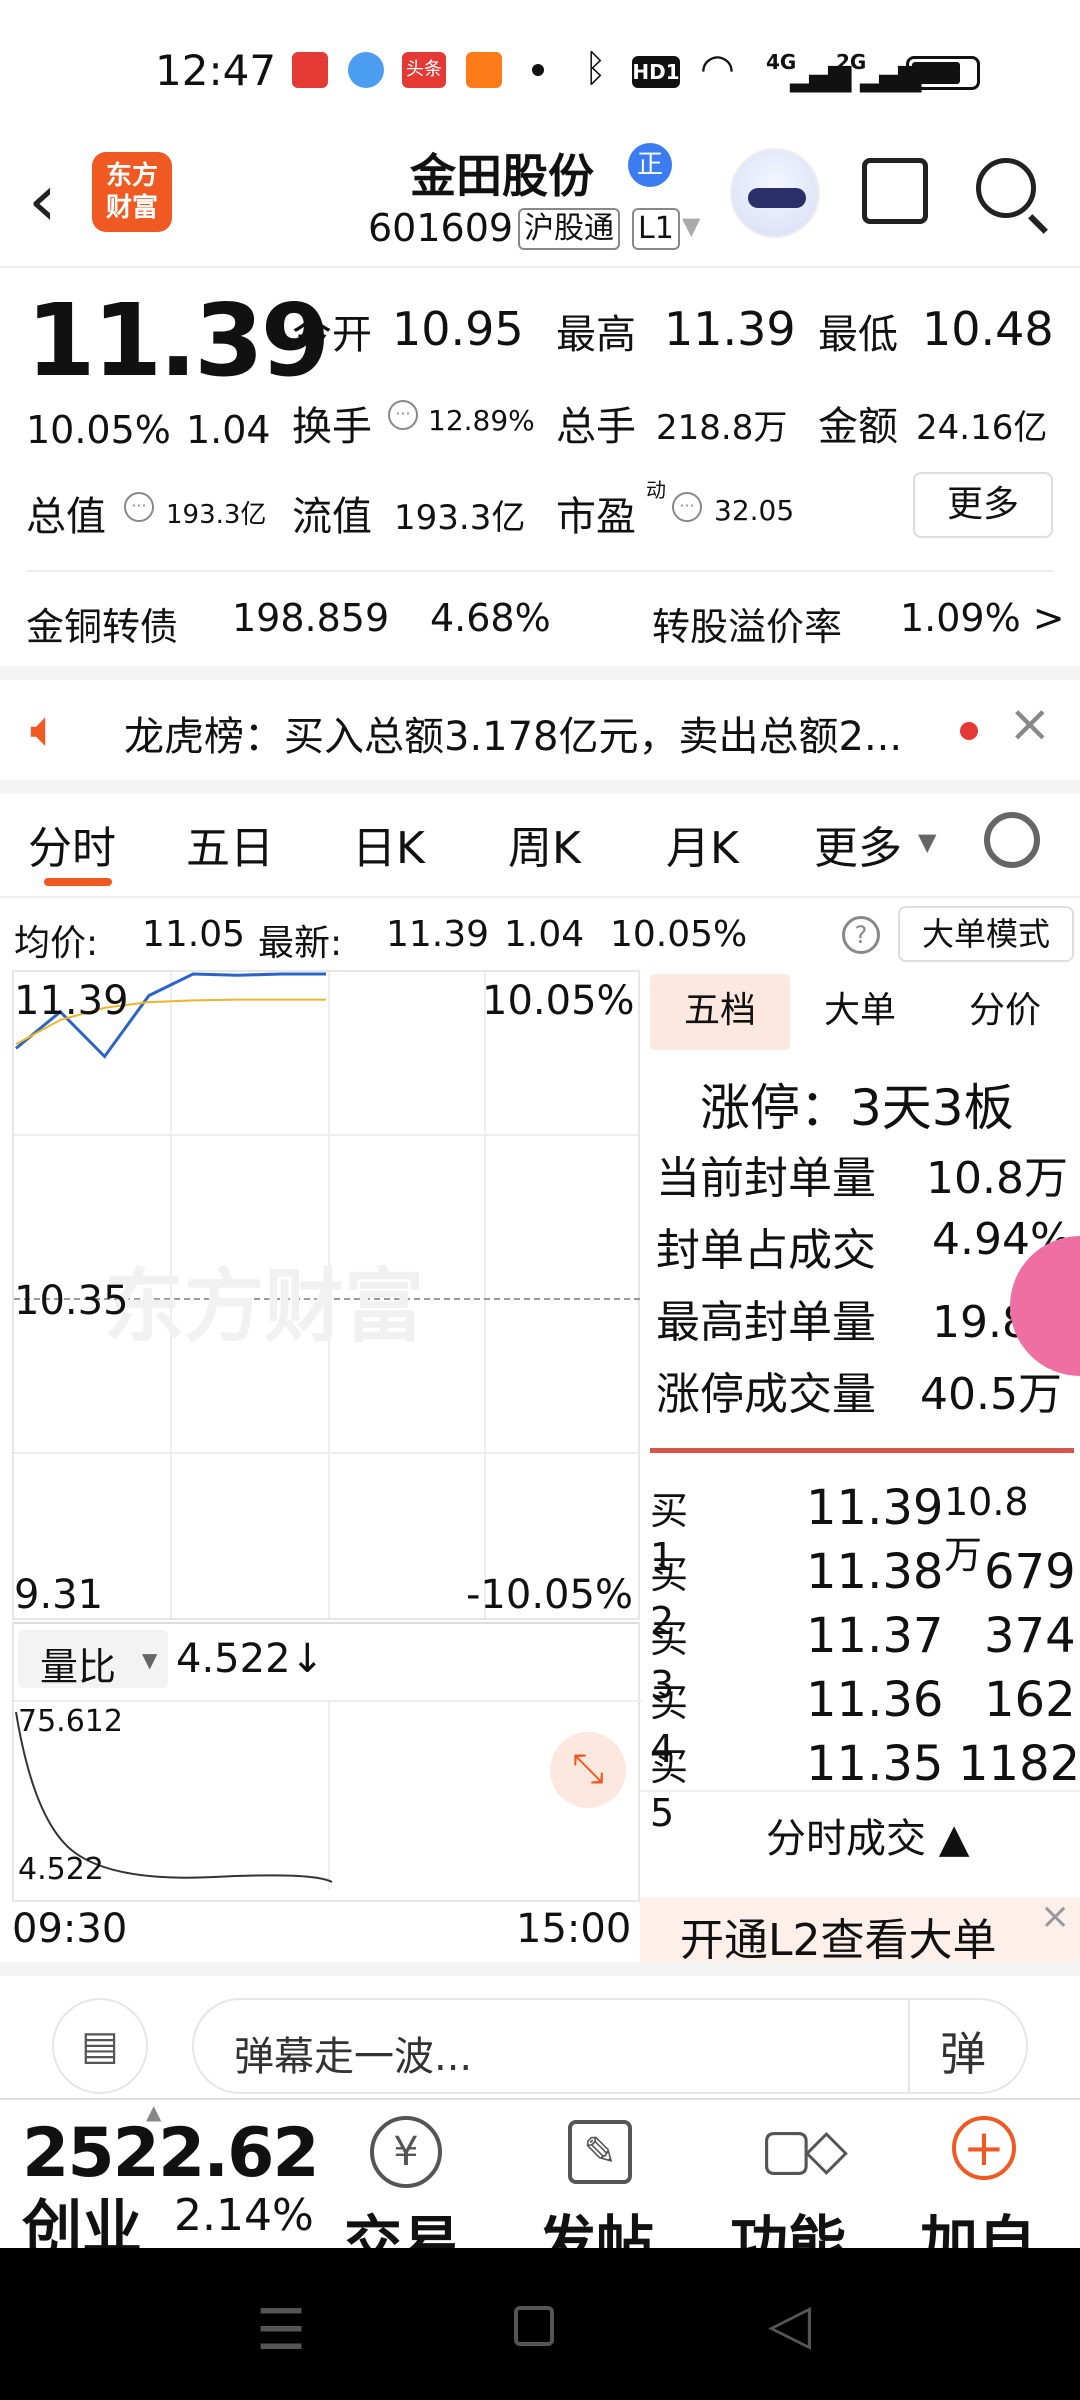  Describe the element at coordinates (804, 2150) in the screenshot. I see `function-icon: ▢◇` at that location.